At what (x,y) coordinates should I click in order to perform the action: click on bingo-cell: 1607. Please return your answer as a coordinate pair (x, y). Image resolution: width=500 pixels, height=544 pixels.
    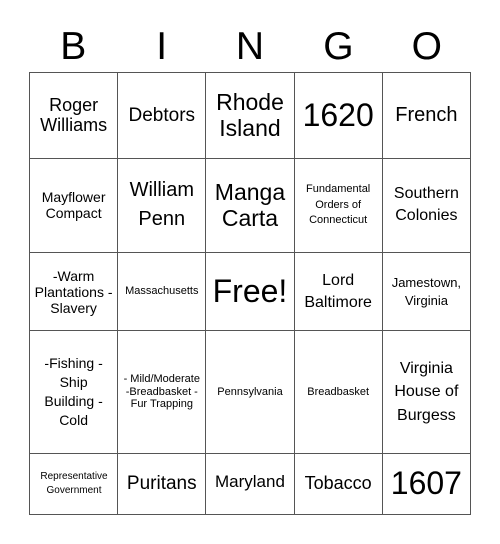
    Looking at the image, I should click on (426, 484).